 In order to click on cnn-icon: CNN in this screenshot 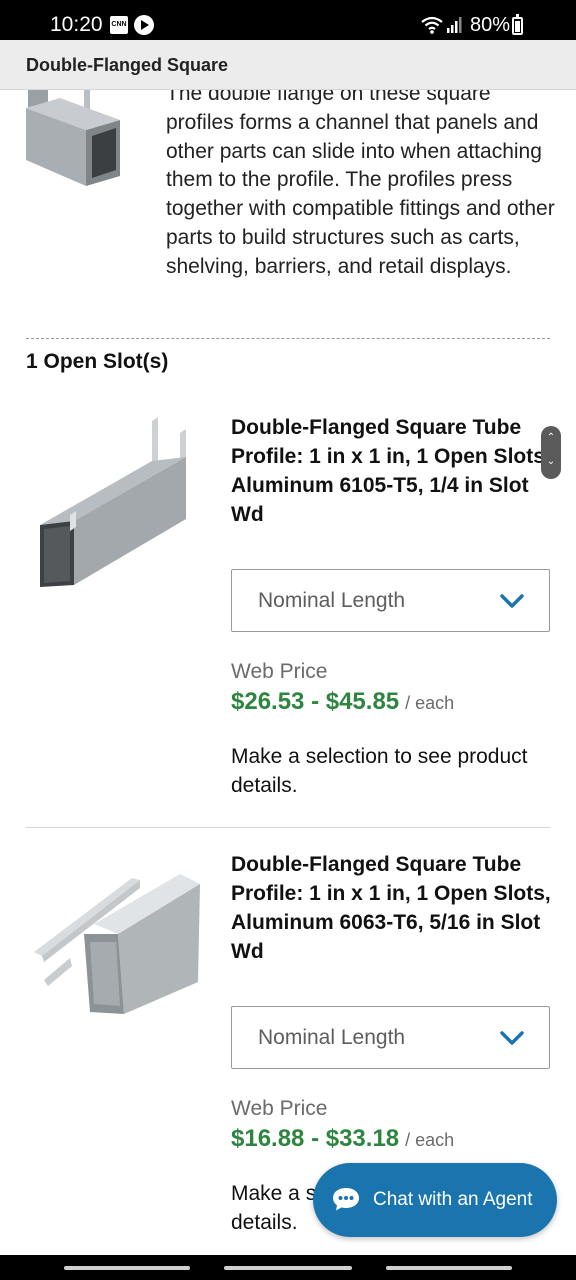, I will do `click(119, 25)`.